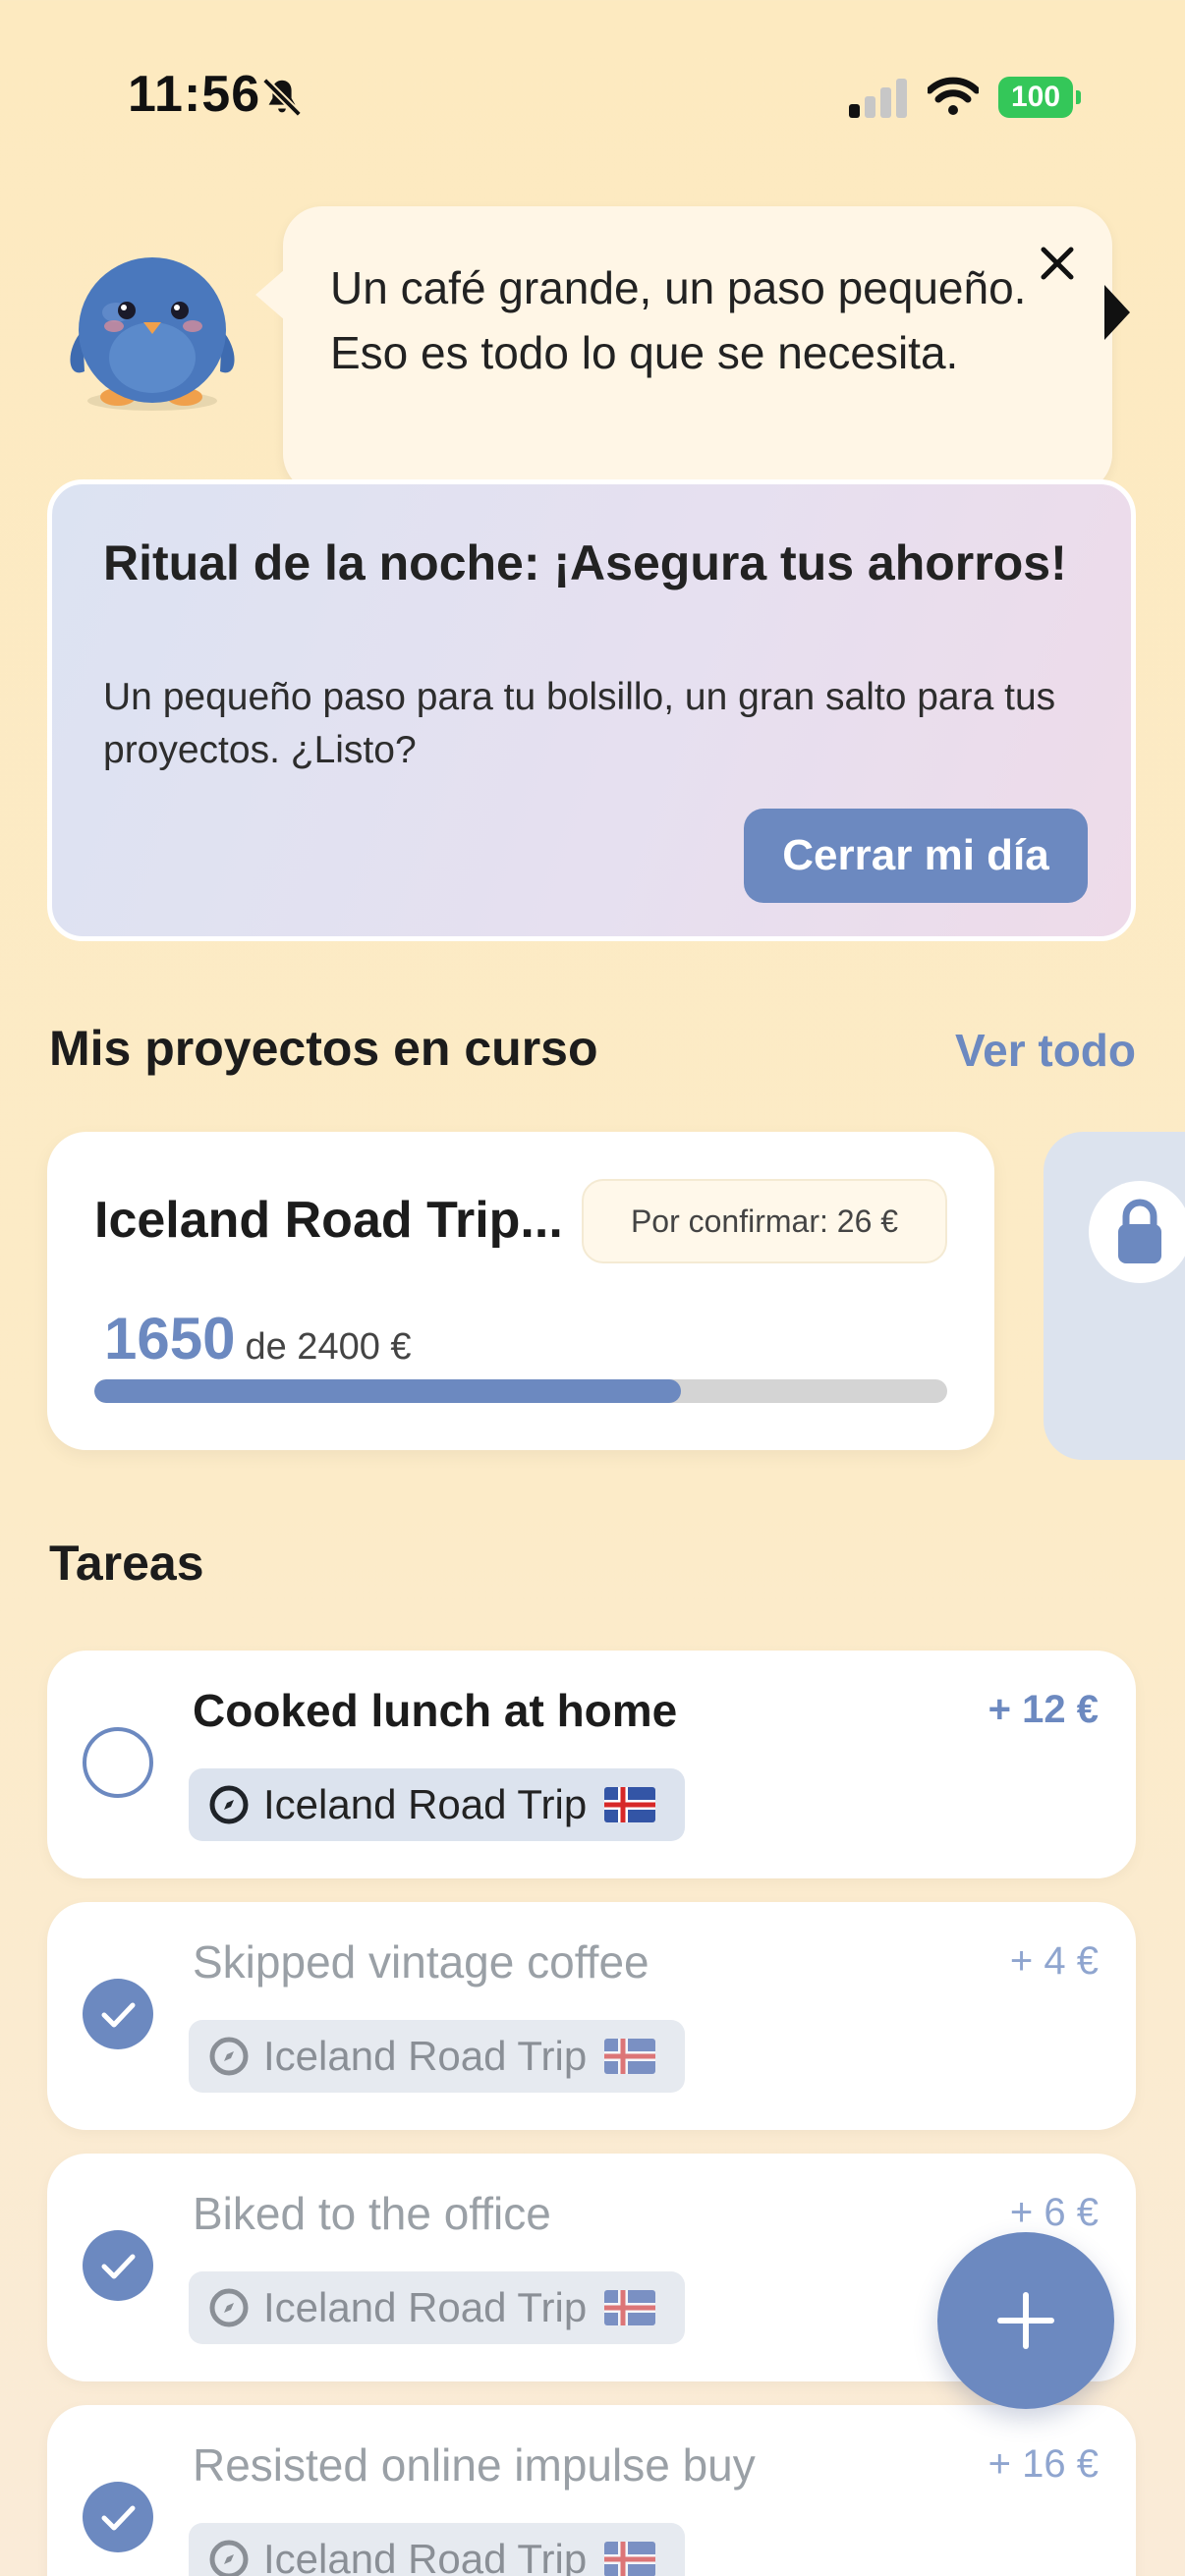 The image size is (1185, 2576). Describe the element at coordinates (1054, 2212) in the screenshot. I see `task-amount: + 6 €` at that location.